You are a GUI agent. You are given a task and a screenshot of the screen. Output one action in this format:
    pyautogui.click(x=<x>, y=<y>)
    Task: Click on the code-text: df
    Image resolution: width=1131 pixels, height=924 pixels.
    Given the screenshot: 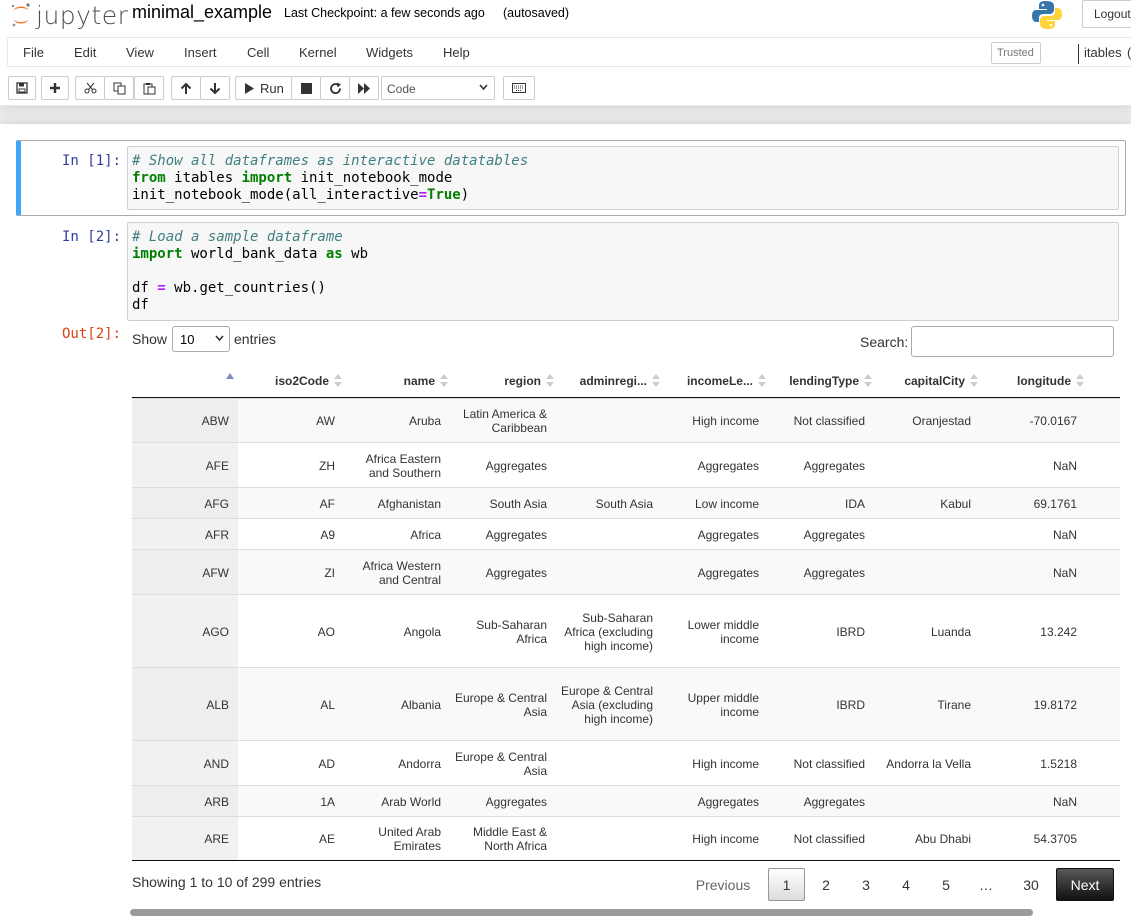 What is the action you would take?
    pyautogui.click(x=145, y=288)
    